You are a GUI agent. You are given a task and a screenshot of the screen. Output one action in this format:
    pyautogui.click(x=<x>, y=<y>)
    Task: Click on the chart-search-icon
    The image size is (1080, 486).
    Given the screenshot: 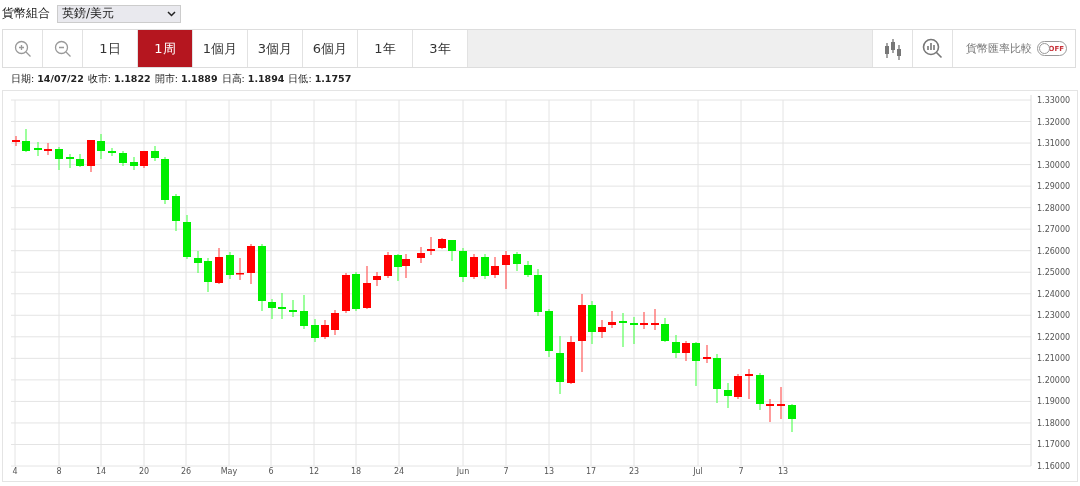 What is the action you would take?
    pyautogui.click(x=932, y=48)
    